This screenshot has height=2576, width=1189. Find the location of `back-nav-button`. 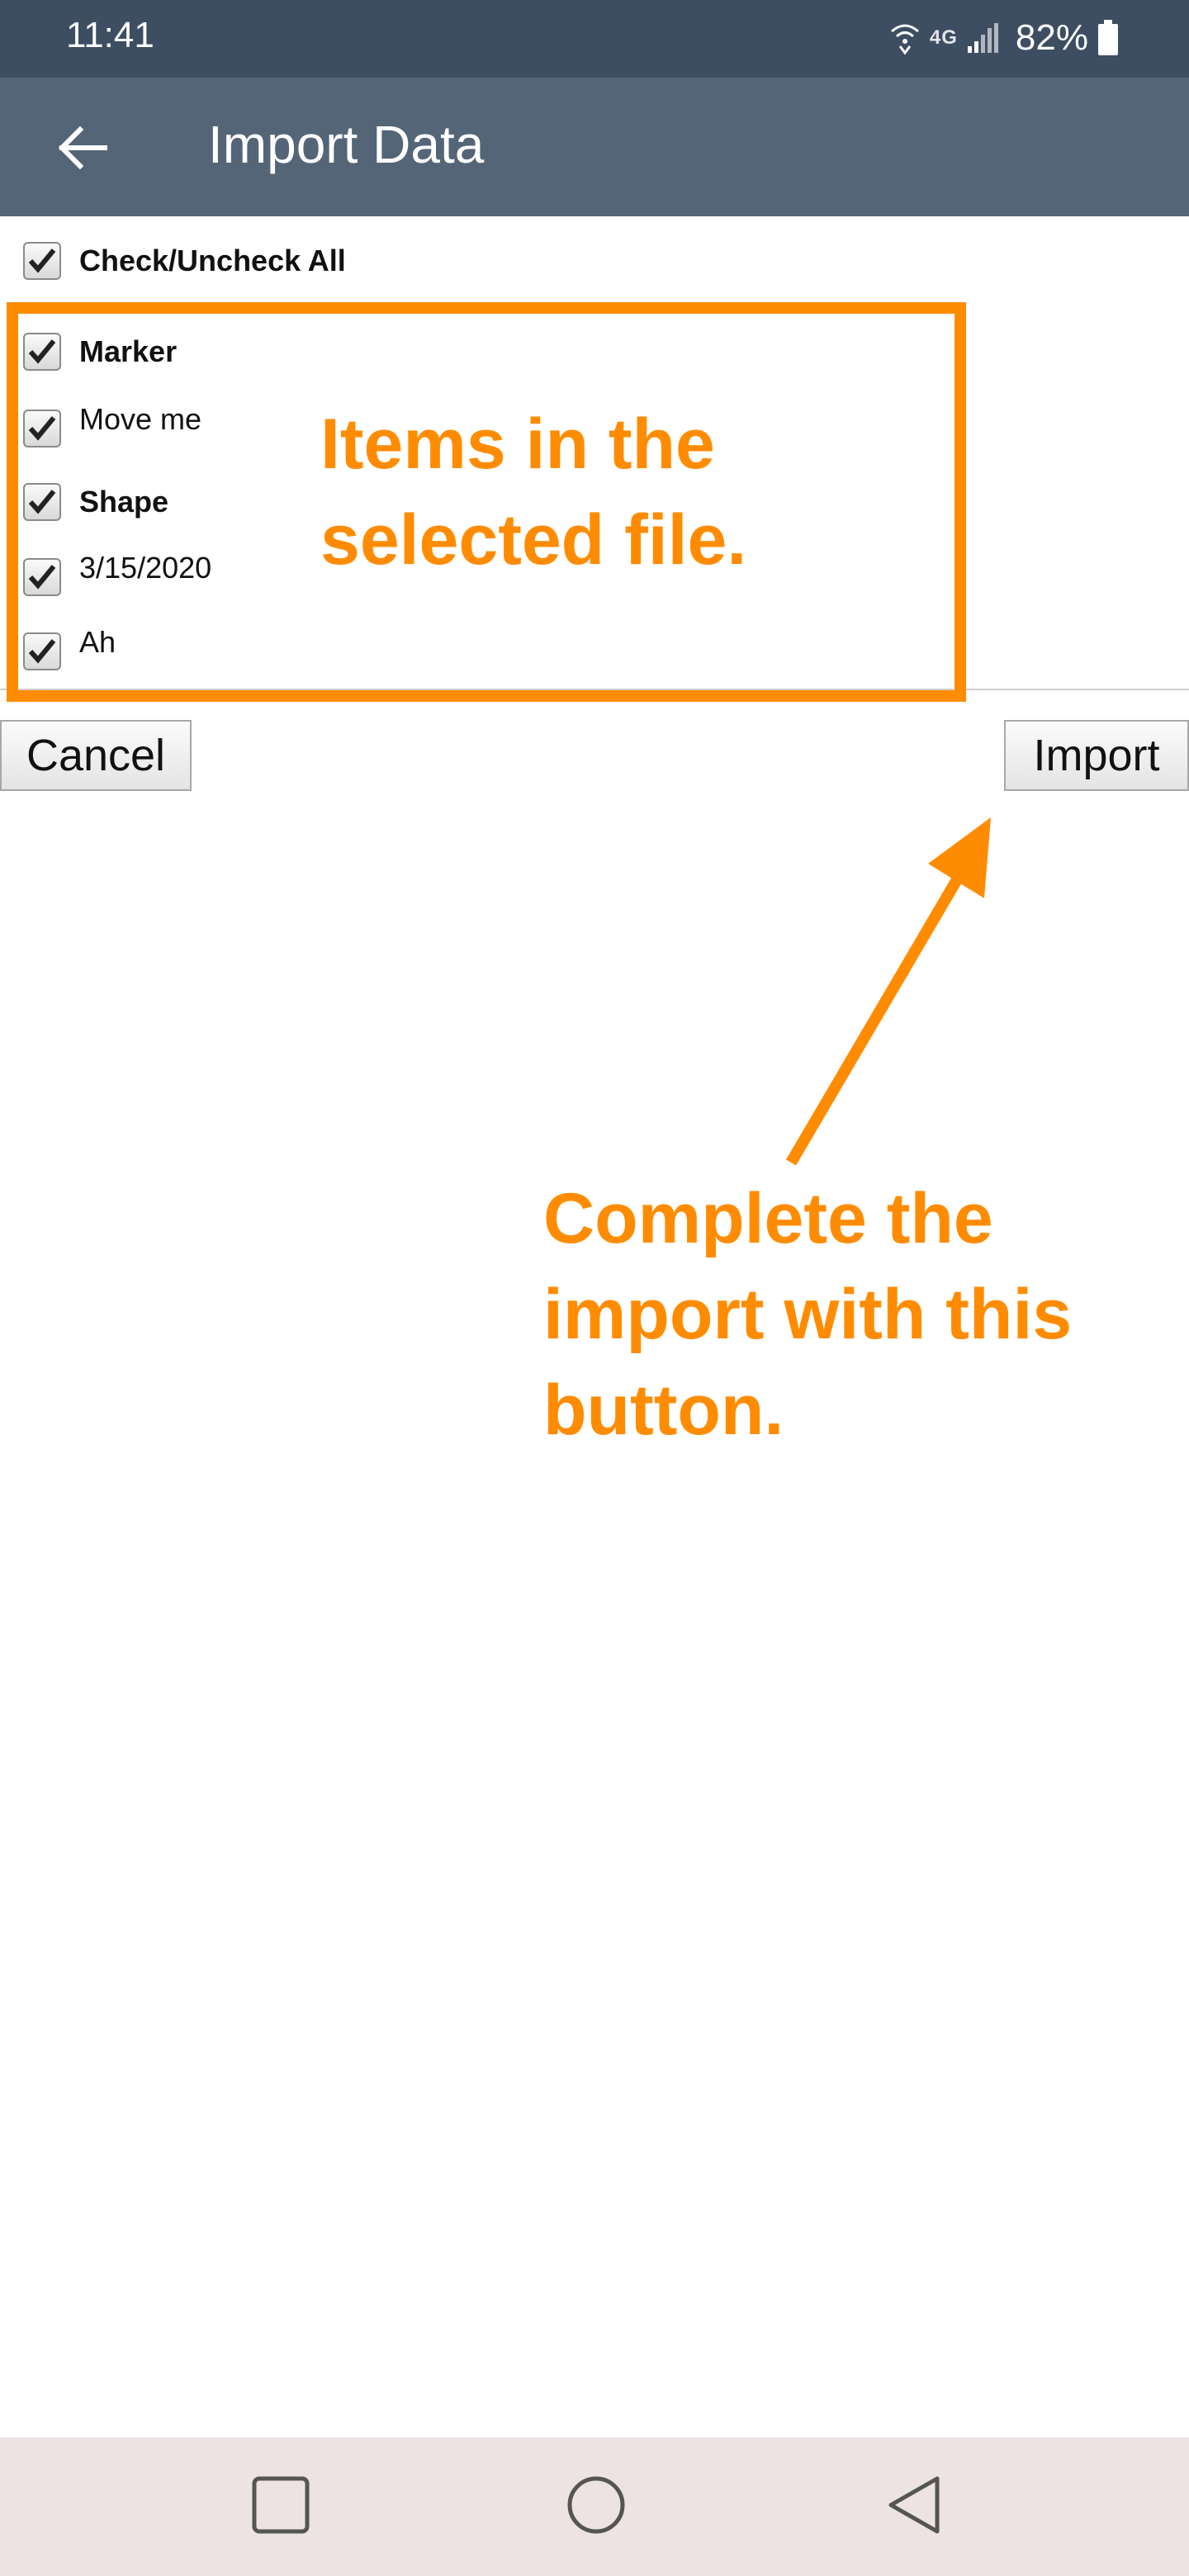

back-nav-button is located at coordinates (915, 2506).